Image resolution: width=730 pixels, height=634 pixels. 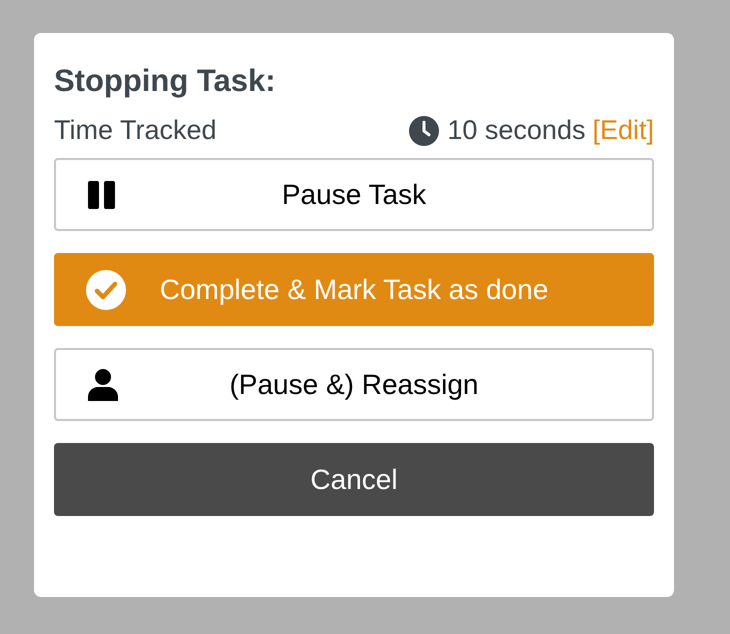 What do you see at coordinates (516, 130) in the screenshot?
I see `time-value: 10 seconds` at bounding box center [516, 130].